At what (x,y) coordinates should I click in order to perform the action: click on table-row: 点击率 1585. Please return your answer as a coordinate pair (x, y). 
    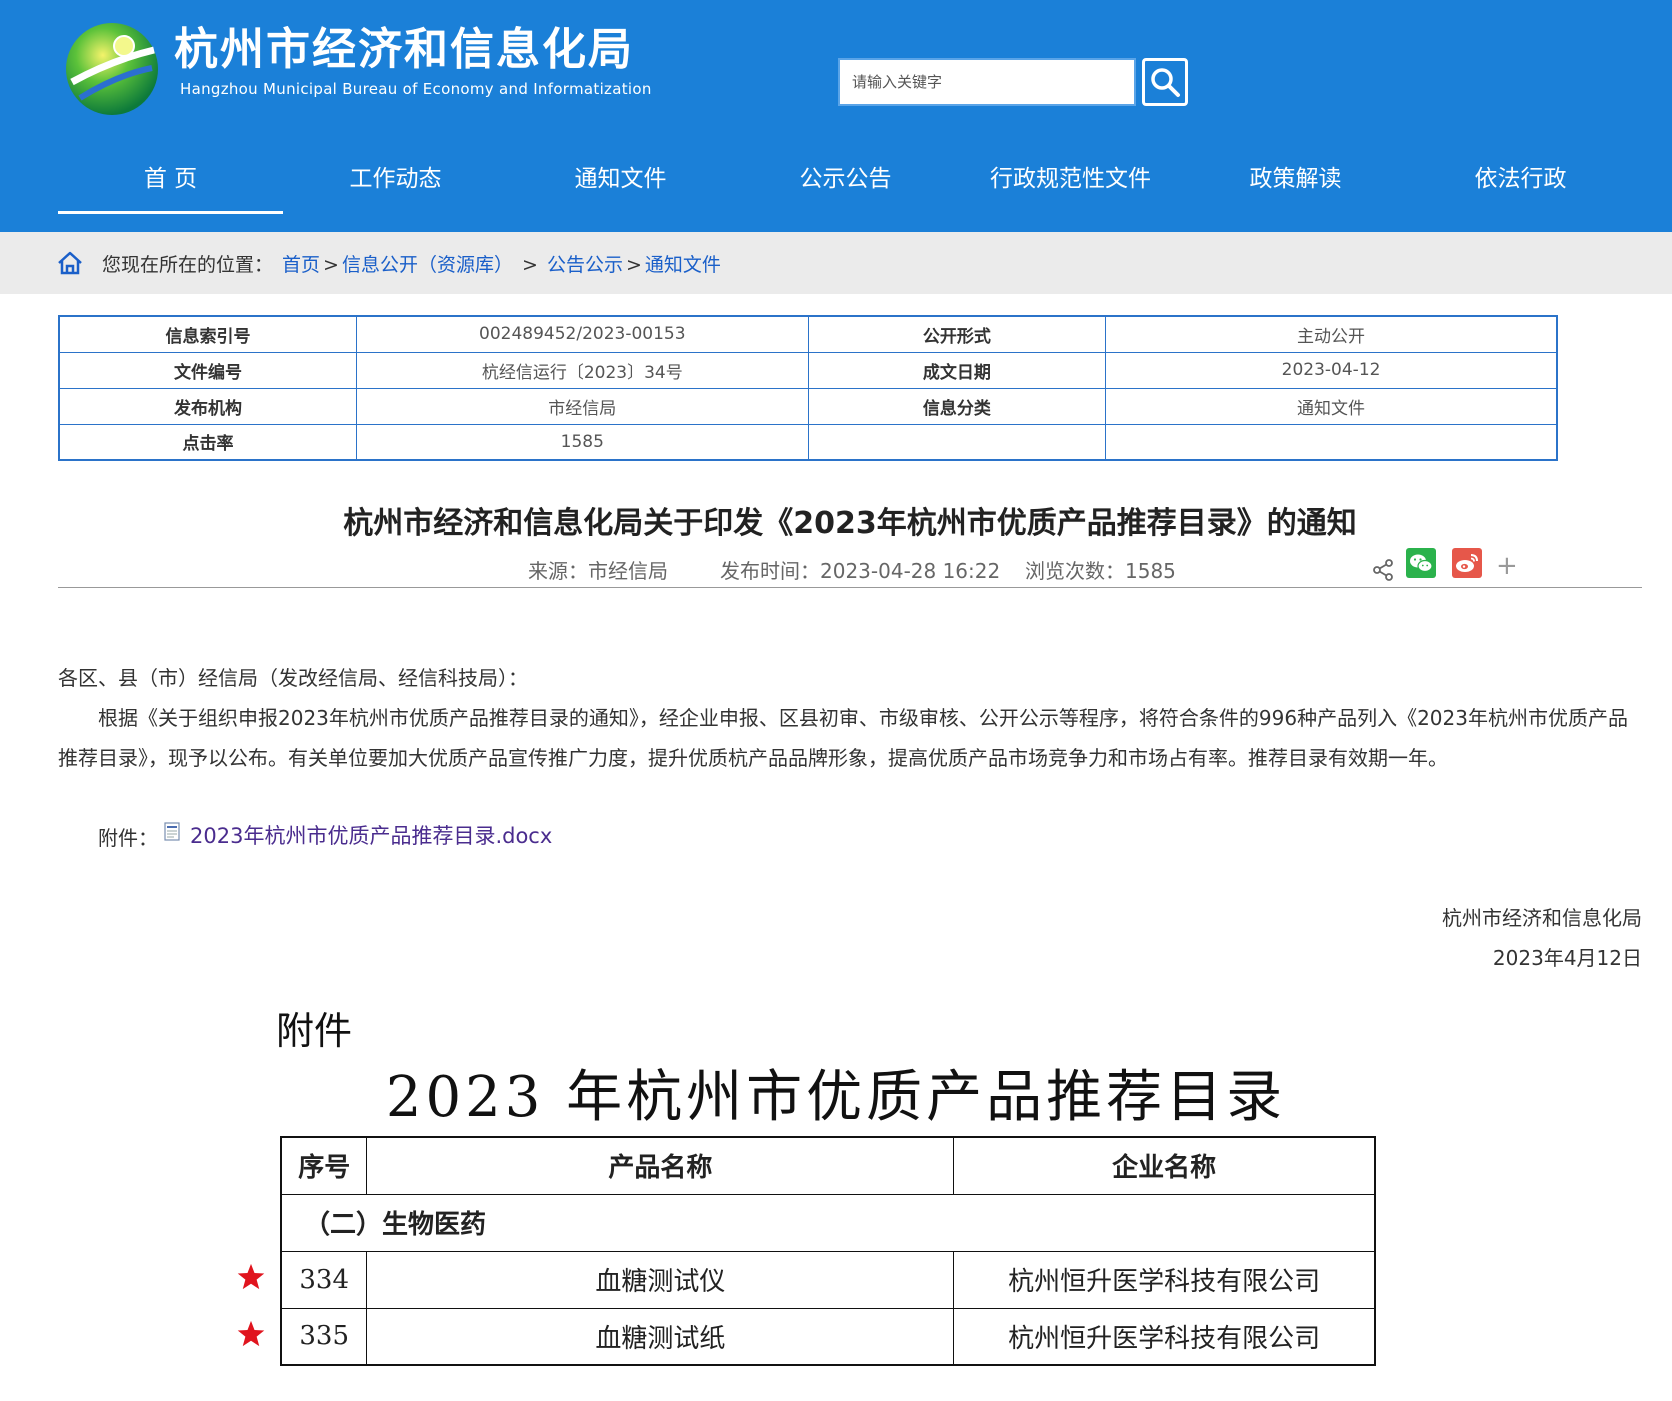
    Looking at the image, I should click on (808, 442).